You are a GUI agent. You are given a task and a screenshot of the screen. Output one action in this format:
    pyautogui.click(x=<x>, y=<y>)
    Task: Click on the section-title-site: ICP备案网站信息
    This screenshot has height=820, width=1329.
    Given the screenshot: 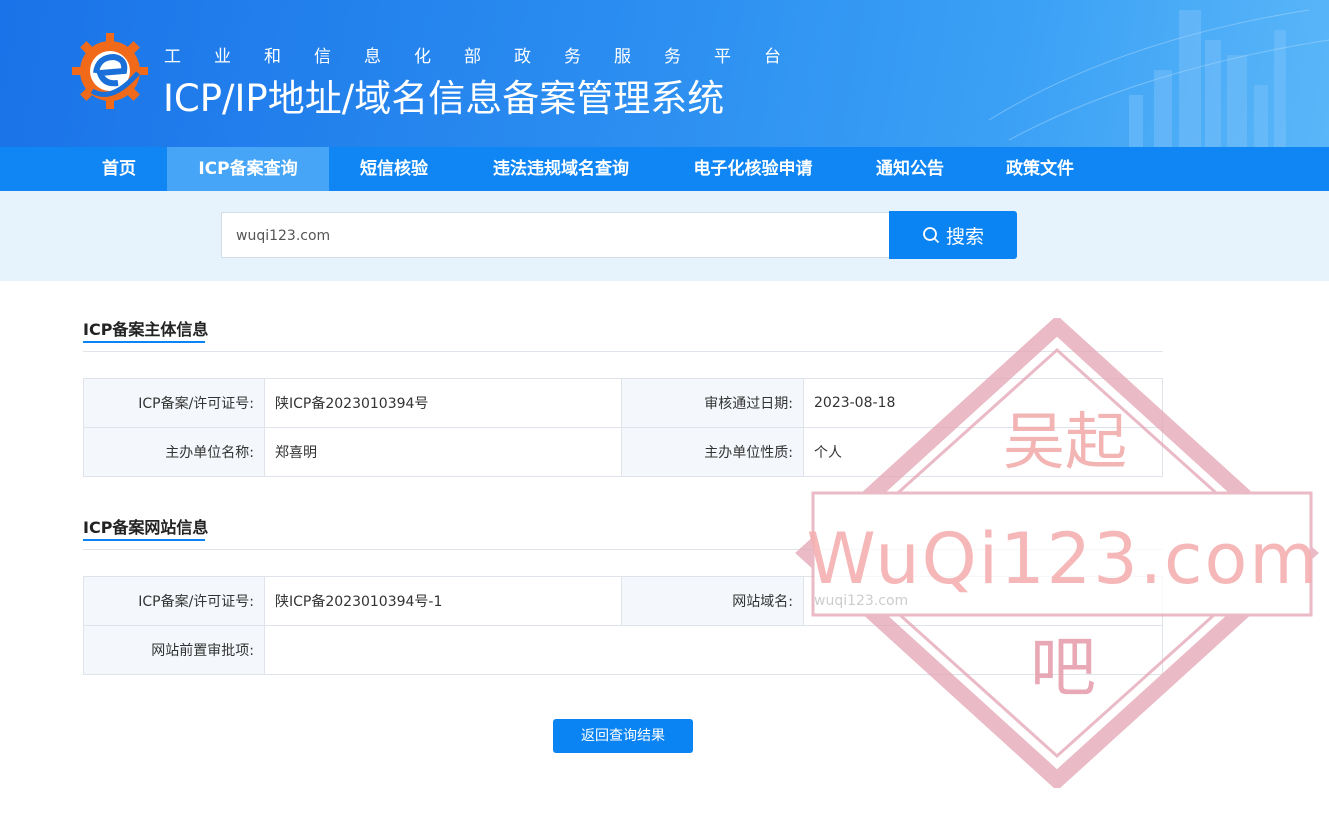 What is the action you would take?
    pyautogui.click(x=146, y=527)
    